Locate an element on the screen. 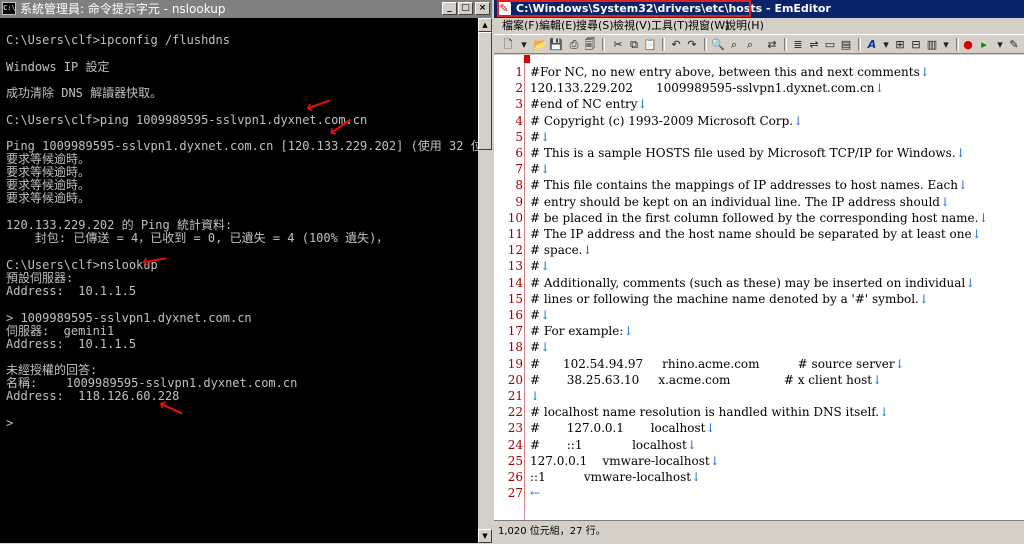  cut-icon: ✂ is located at coordinates (618, 44).